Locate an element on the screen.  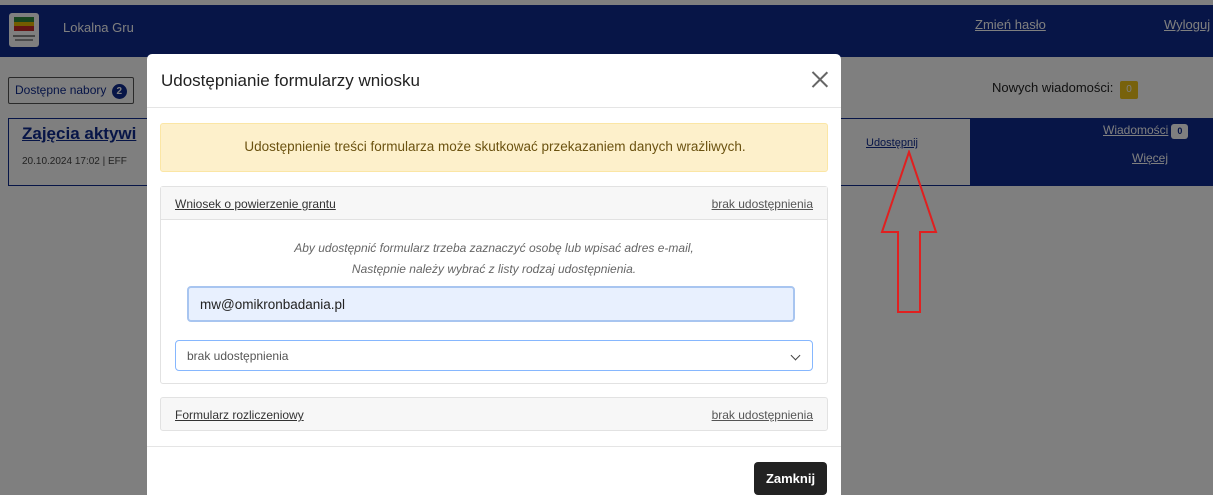
share-type-selected-value: brak udostępnienia is located at coordinates (238, 356).